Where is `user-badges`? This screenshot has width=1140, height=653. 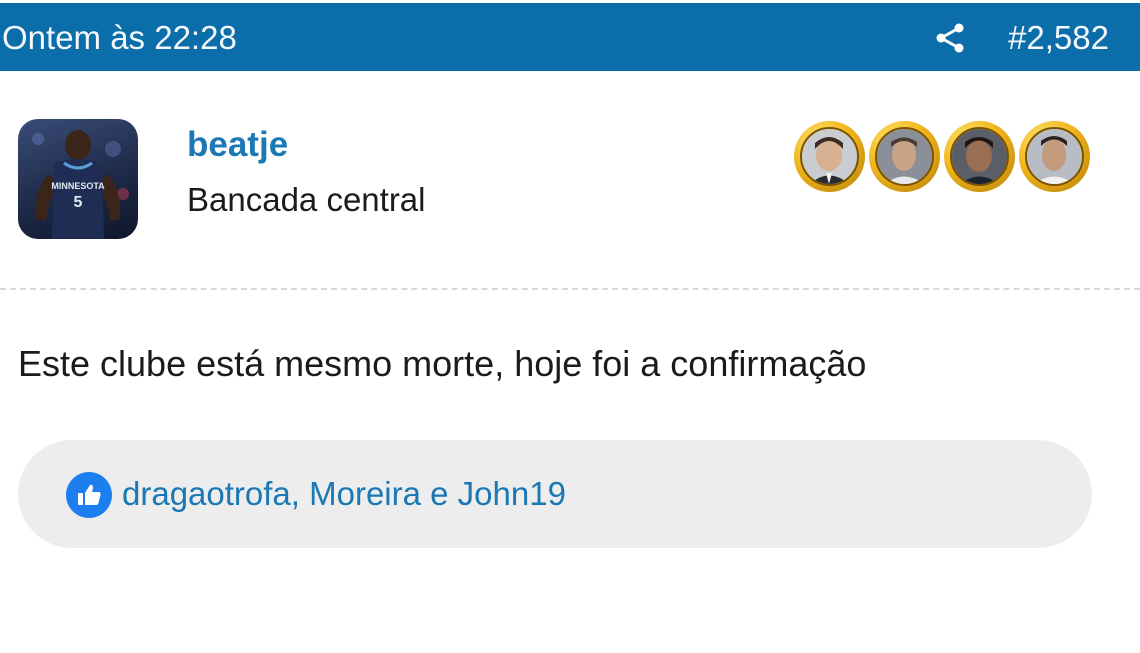 user-badges is located at coordinates (942, 157).